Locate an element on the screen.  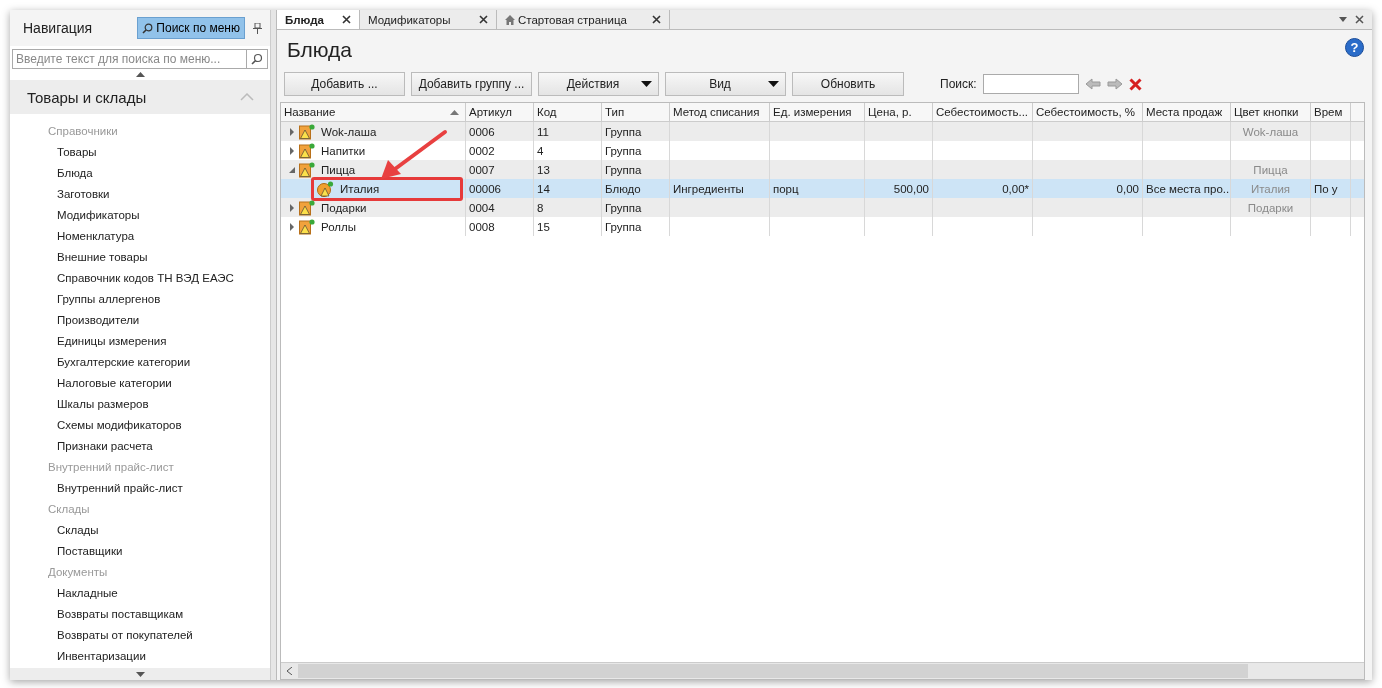
table-cell: 15 is located at coordinates (543, 226).